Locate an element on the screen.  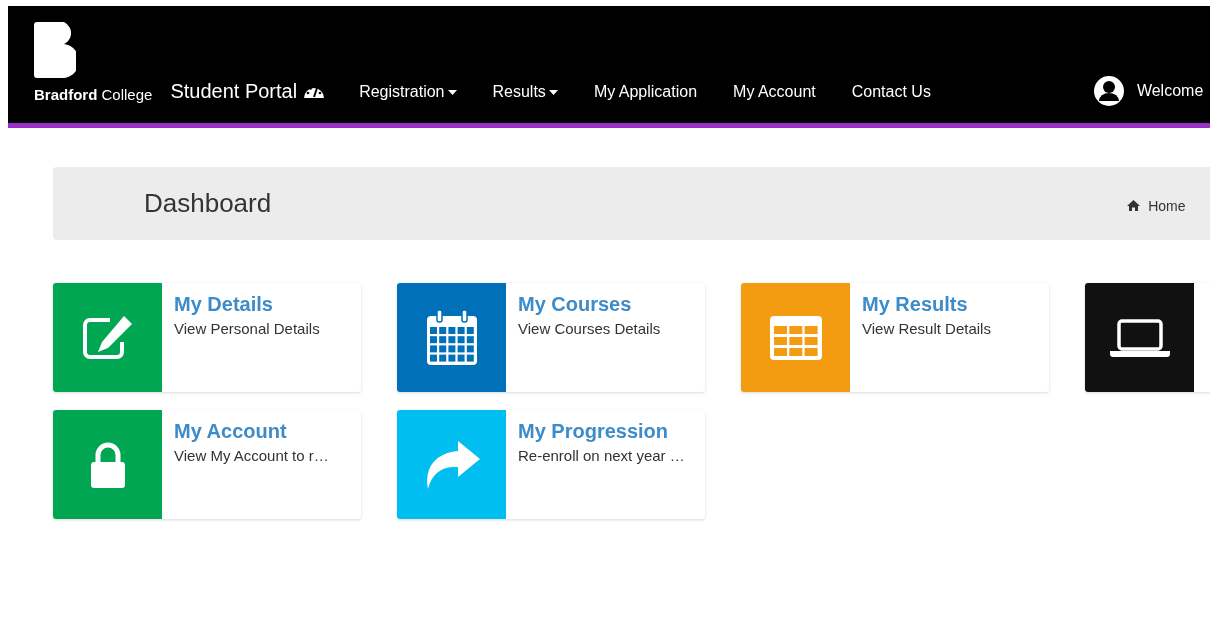
breadcrumb-link: Home is located at coordinates (1167, 205).